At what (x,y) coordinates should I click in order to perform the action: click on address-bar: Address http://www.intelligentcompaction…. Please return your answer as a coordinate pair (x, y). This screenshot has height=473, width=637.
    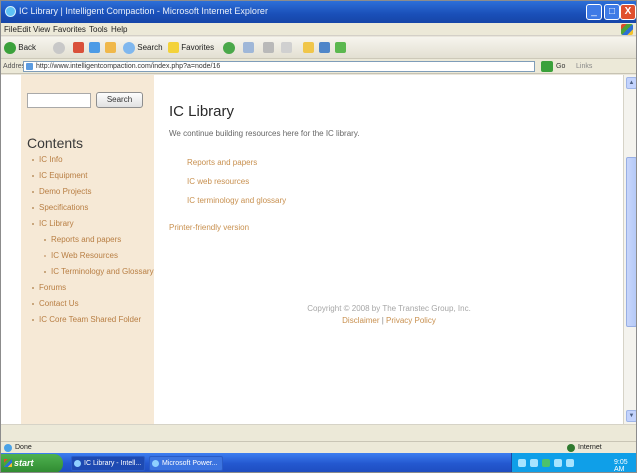
    Looking at the image, I should click on (318, 66).